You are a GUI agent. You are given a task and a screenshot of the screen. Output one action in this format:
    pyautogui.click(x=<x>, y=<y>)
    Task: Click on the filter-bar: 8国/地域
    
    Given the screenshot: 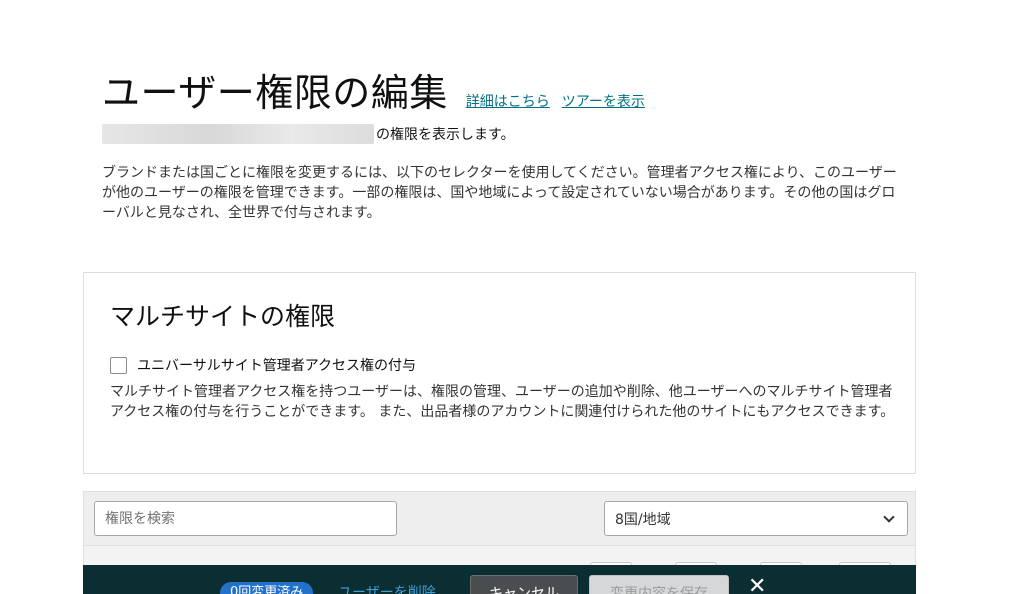 What is the action you would take?
    pyautogui.click(x=499, y=518)
    